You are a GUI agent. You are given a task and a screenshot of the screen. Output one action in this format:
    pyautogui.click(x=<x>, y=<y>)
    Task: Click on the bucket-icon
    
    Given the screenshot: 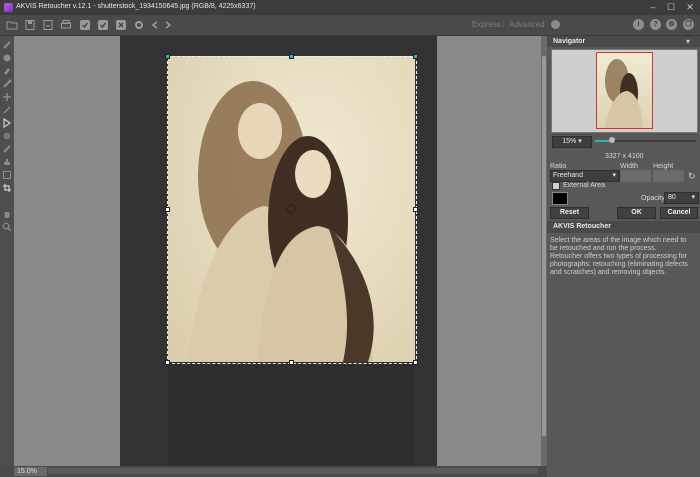 What is the action you would take?
    pyautogui.click(x=7, y=123)
    